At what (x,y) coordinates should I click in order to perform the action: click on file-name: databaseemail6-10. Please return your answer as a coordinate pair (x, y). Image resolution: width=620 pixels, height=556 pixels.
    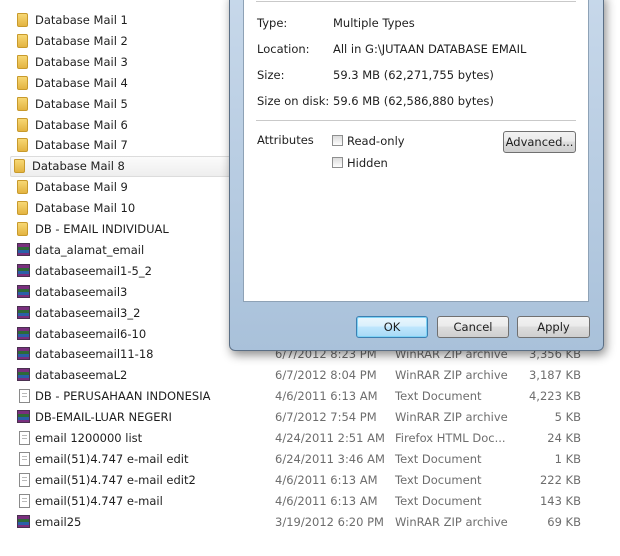
    Looking at the image, I should click on (91, 333).